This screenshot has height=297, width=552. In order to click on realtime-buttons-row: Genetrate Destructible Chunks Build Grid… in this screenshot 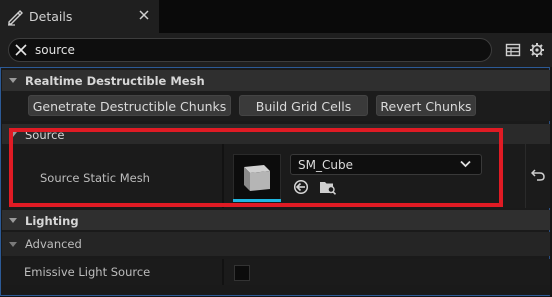, I will do `click(276, 106)`.